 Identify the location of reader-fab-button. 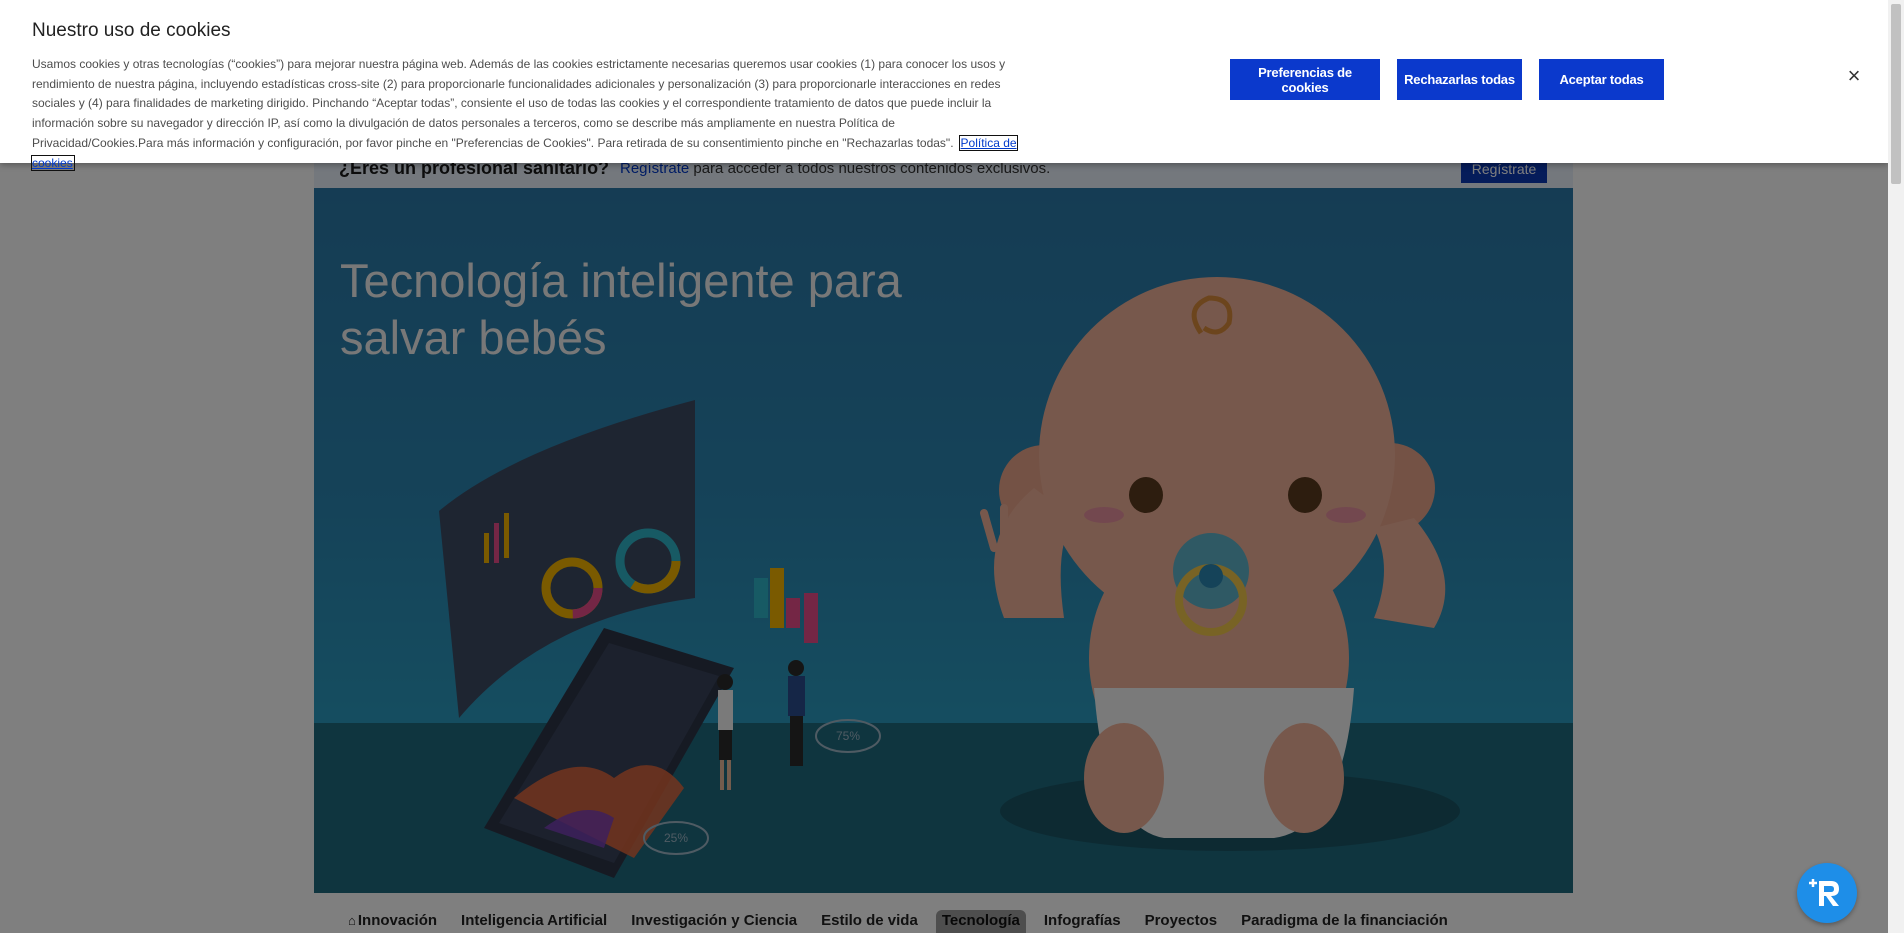
(1827, 893).